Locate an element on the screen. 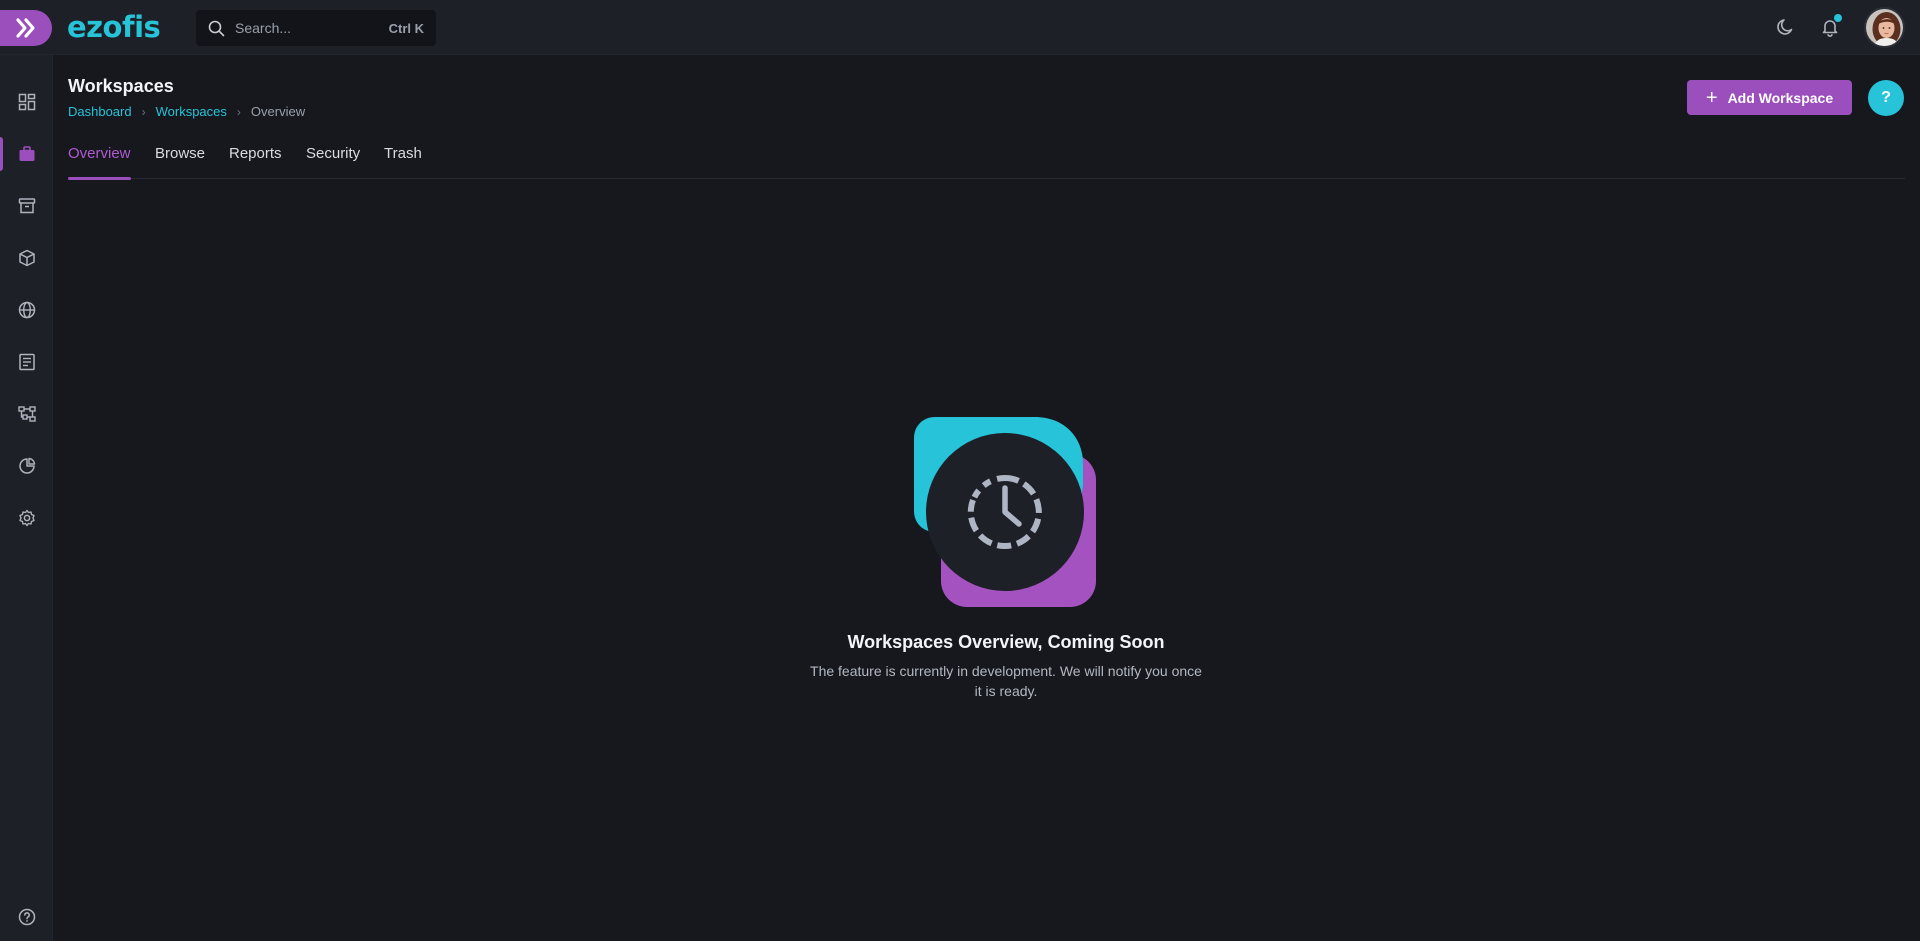 This screenshot has height=941, width=1920. sidebar-item-dashboard is located at coordinates (26, 102).